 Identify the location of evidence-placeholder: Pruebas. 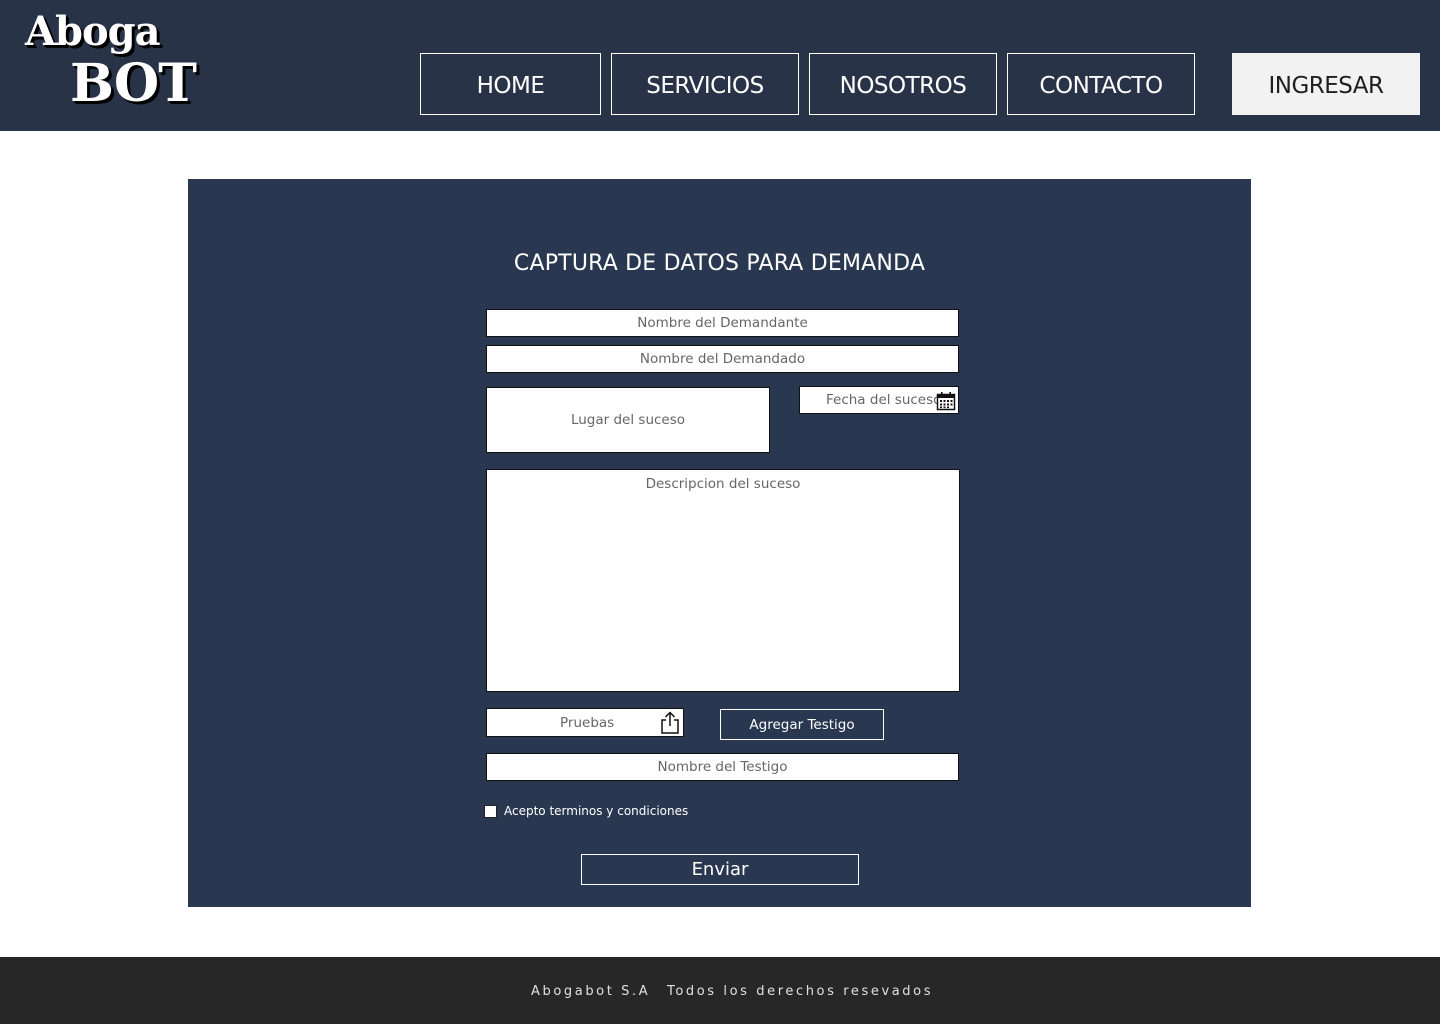
(587, 722).